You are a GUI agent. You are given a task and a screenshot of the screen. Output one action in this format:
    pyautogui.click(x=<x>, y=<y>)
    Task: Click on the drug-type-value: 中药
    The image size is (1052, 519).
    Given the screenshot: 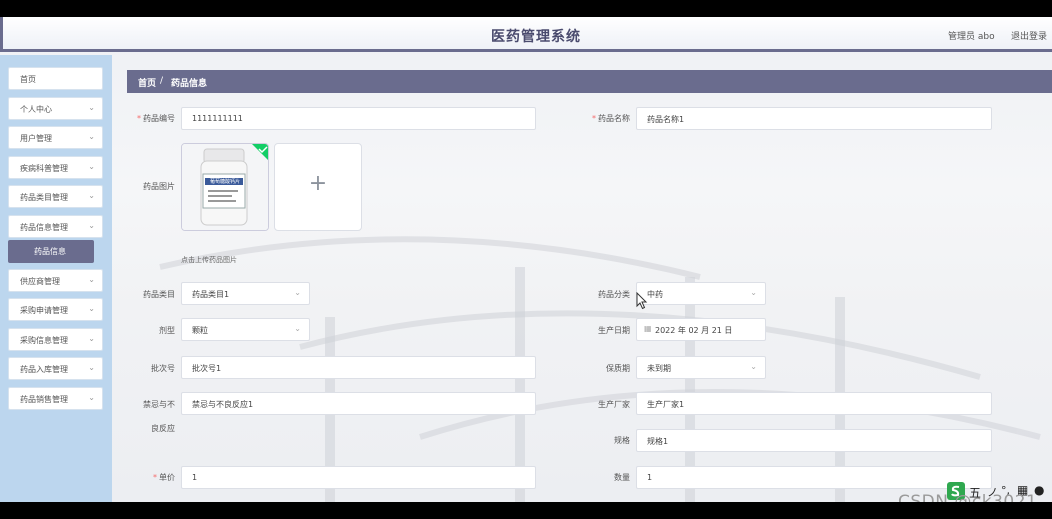 What is the action you would take?
    pyautogui.click(x=655, y=294)
    